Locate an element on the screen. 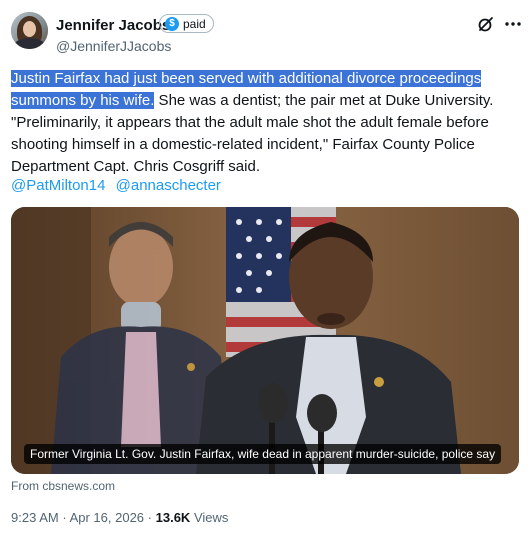  mentions: @PatMilton14 @annaschecter is located at coordinates (119, 185).